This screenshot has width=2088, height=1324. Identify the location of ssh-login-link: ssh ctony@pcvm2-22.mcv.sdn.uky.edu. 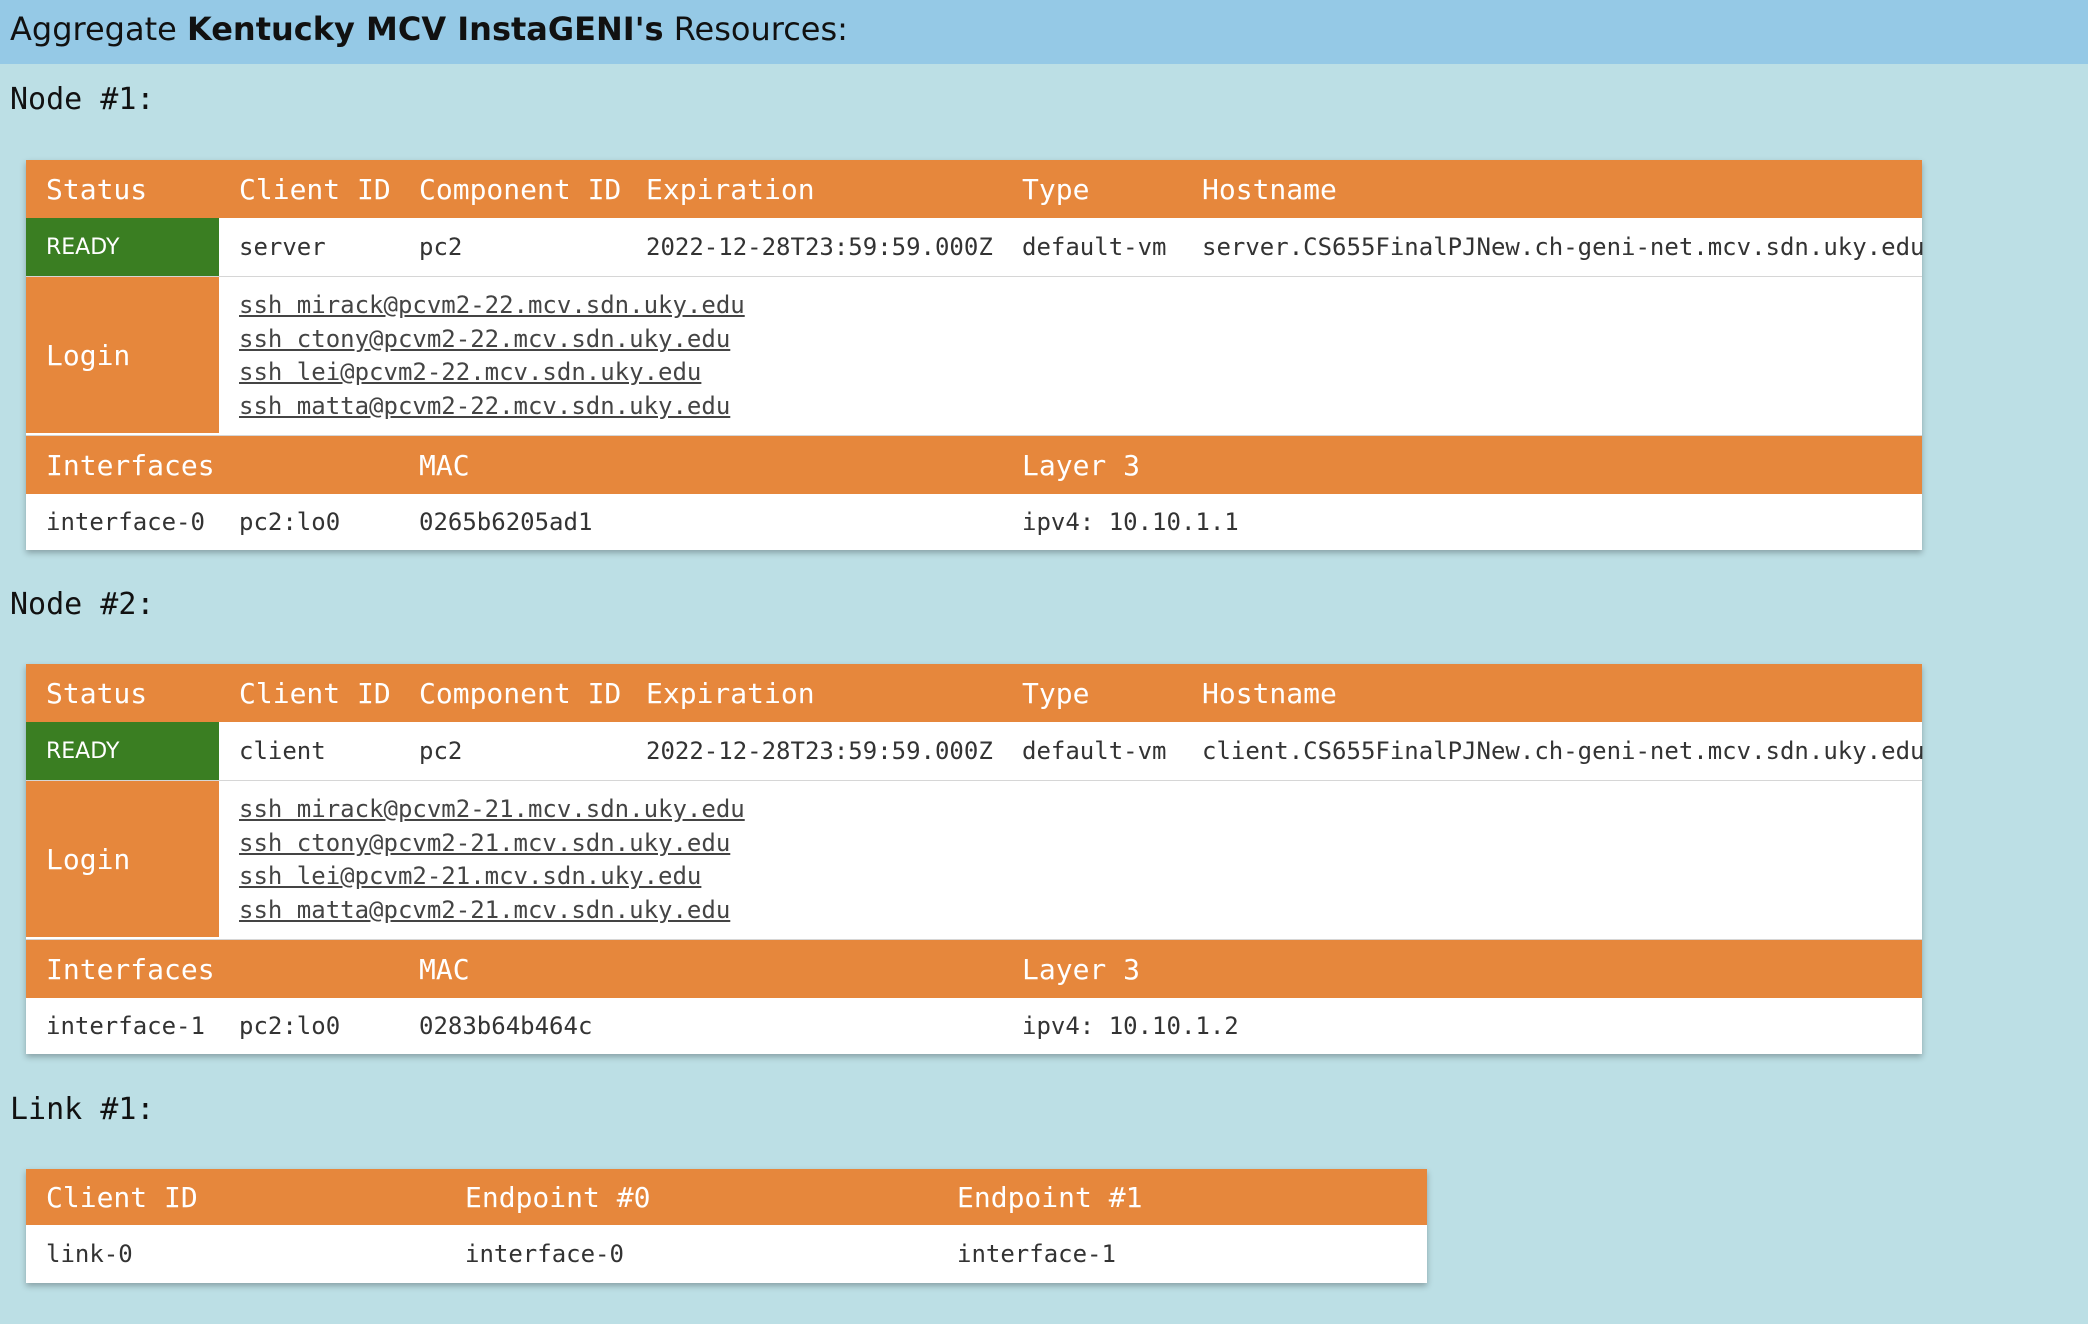
(492, 340).